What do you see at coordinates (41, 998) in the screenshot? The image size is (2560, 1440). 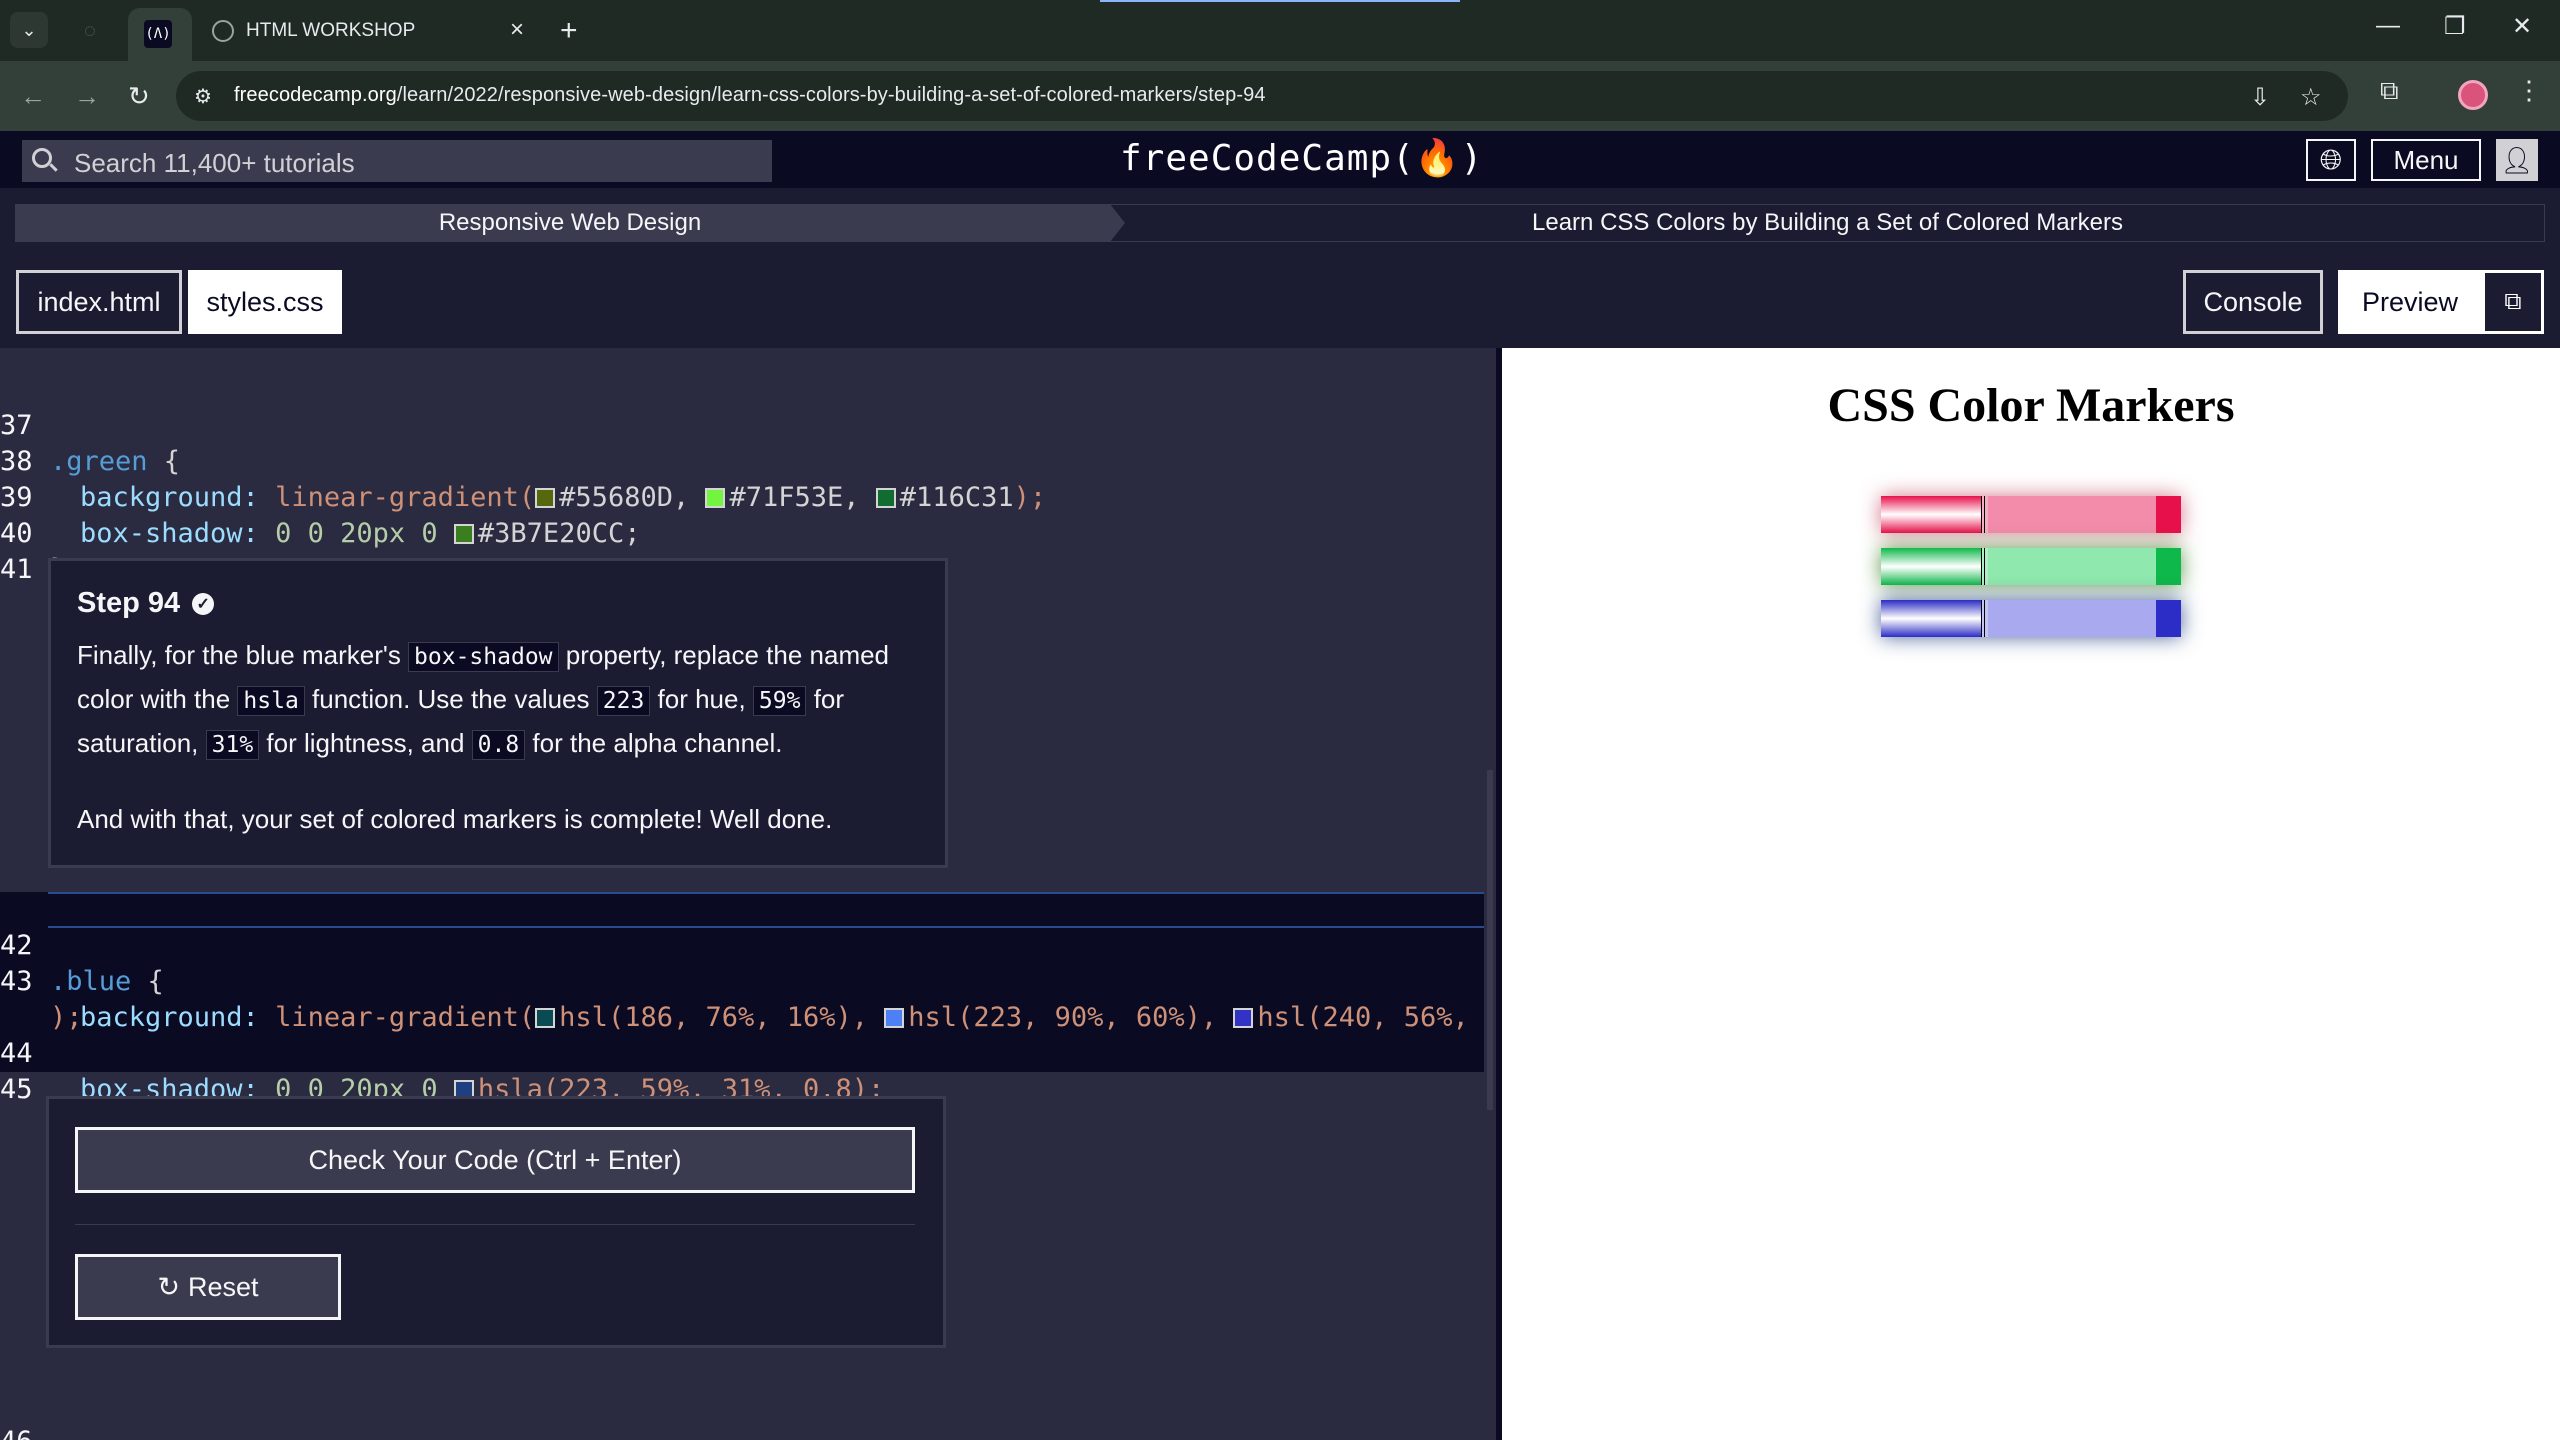 I see `code-line-wrap: );` at bounding box center [41, 998].